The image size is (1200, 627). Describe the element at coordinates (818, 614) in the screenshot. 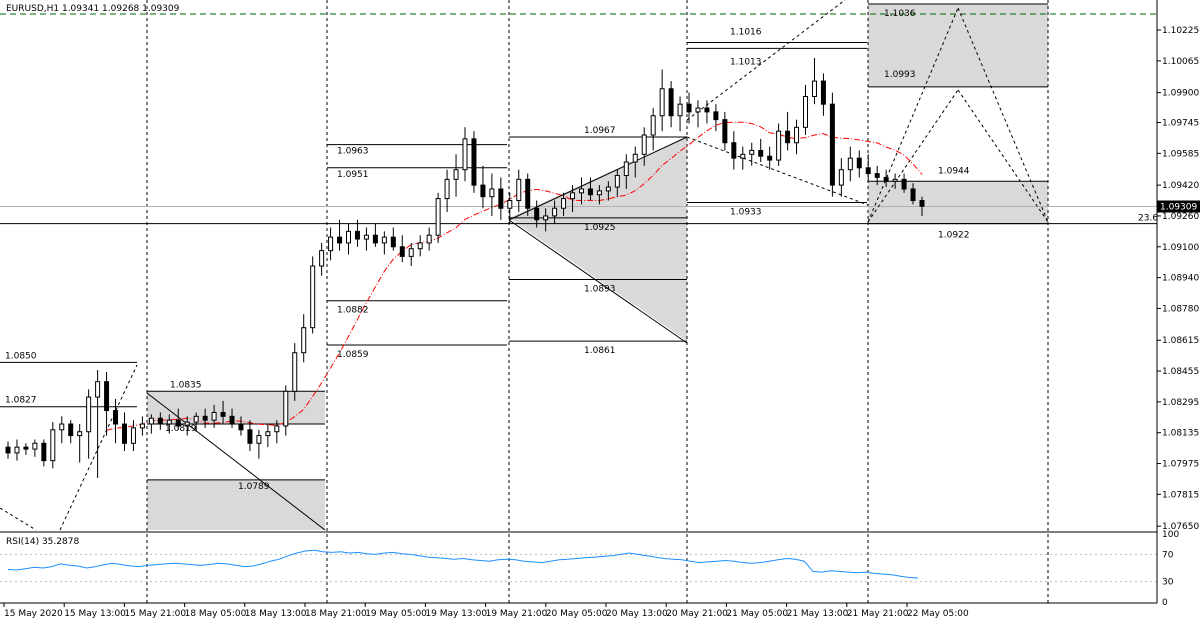

I see `x-tick-label: 21 May 13:00` at that location.